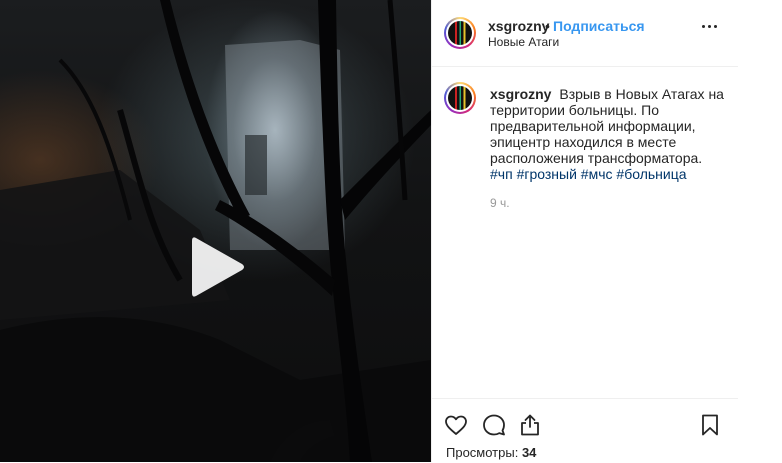 This screenshot has height=463, width=782. I want to click on location-link: Новые Атаги, so click(523, 42).